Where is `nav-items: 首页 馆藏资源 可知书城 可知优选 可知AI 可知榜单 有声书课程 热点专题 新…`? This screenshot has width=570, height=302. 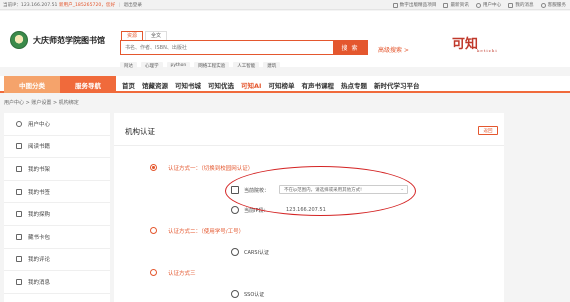 nav-items: 首页 馆藏资源 可知书城 可知优选 可知AI 可知榜单 有声书课程 热点专题 新… is located at coordinates (270, 84).